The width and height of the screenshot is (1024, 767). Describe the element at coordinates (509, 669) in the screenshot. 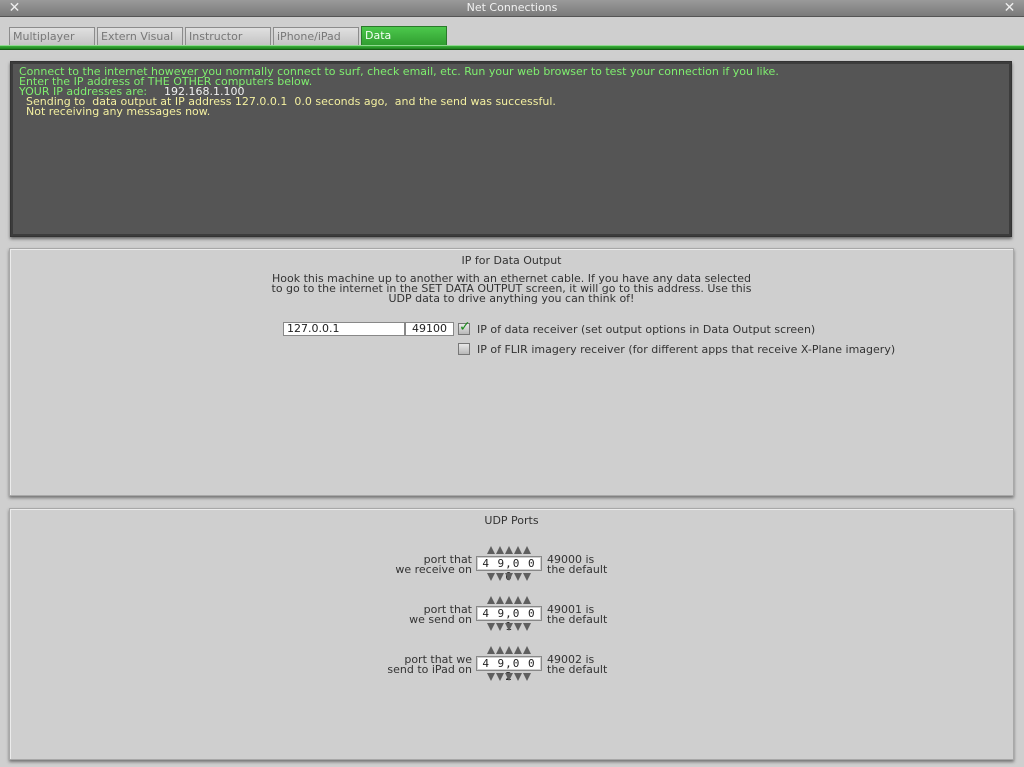

I see `ipad-port-stepper: 4 9,0 0 2` at that location.